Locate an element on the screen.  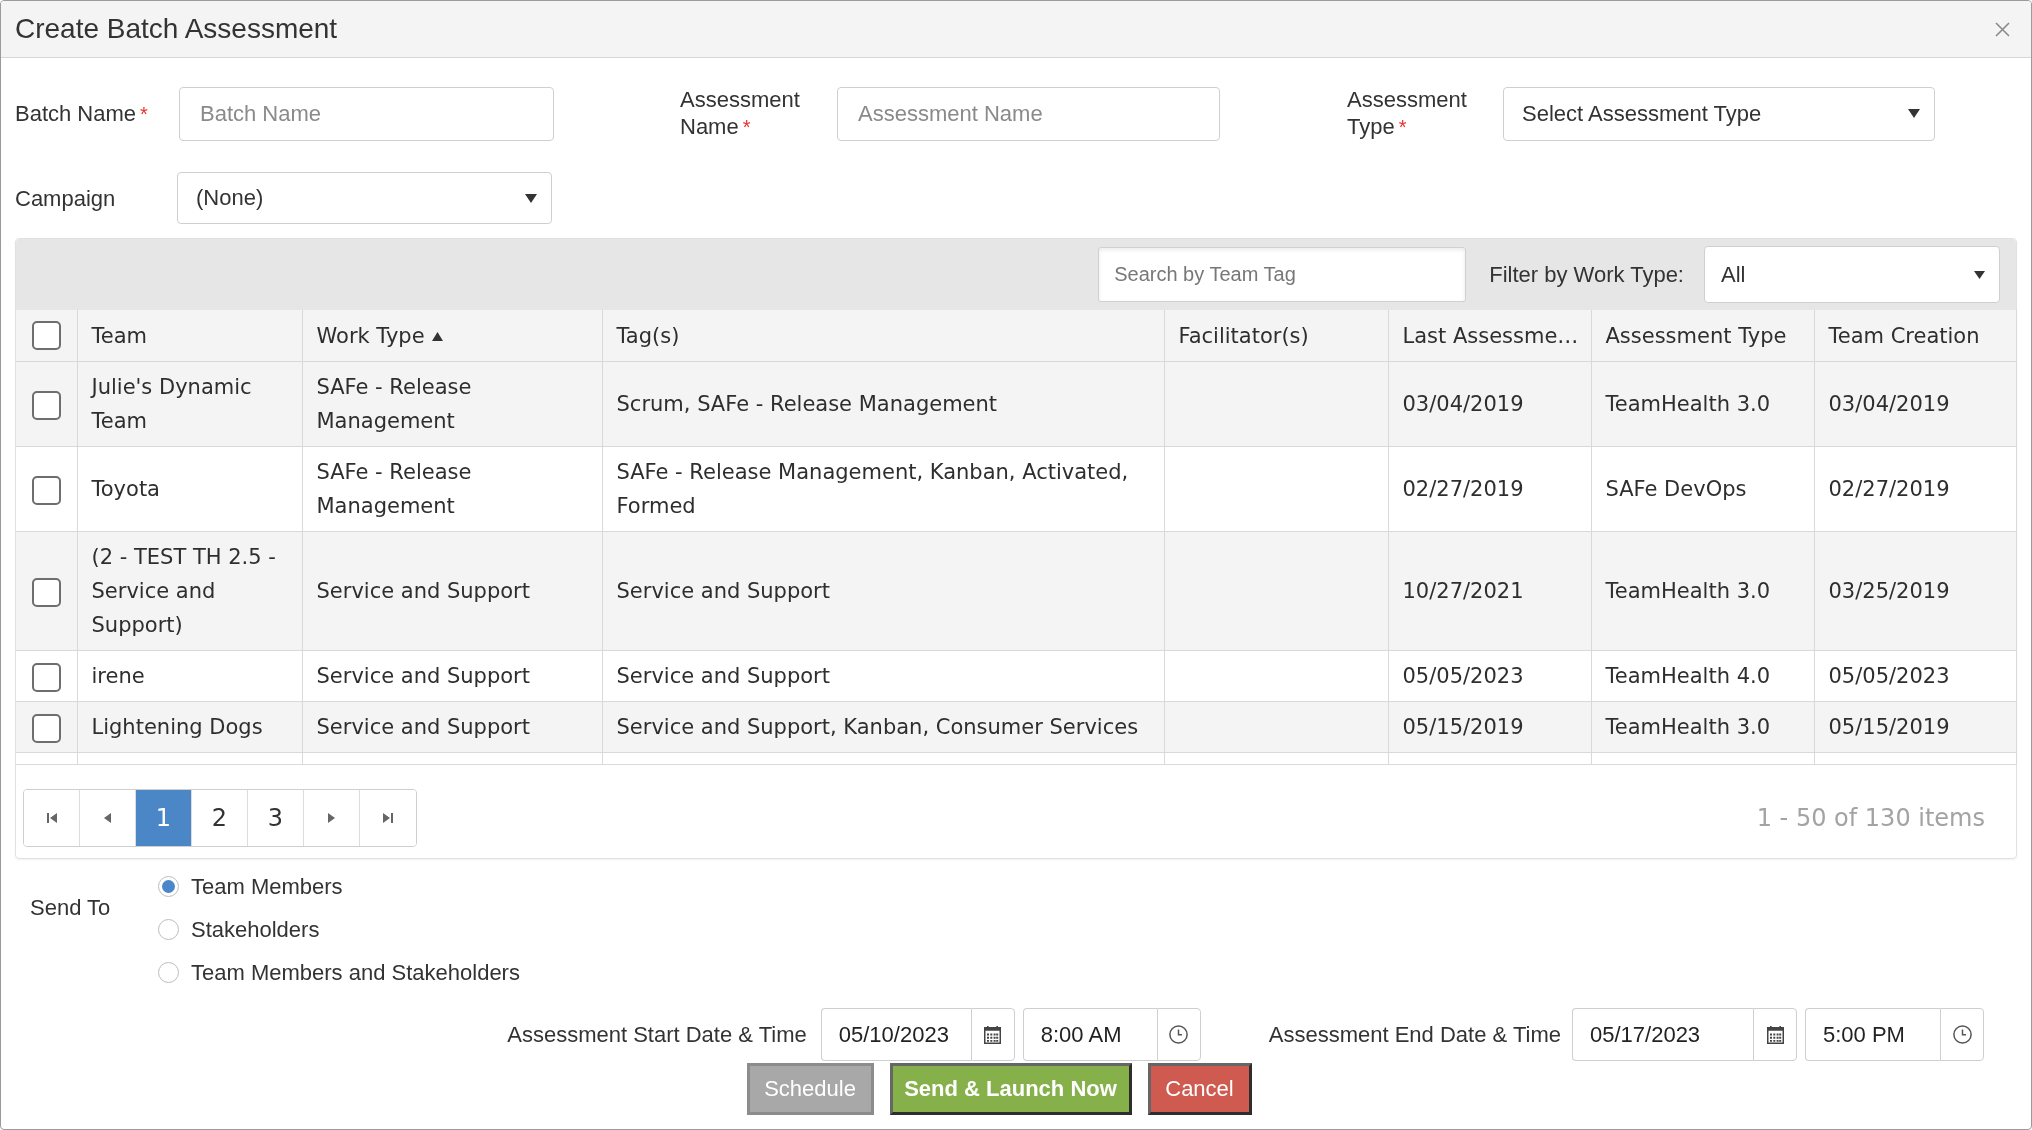
date-input: 05/17/2023 is located at coordinates (1662, 1034).